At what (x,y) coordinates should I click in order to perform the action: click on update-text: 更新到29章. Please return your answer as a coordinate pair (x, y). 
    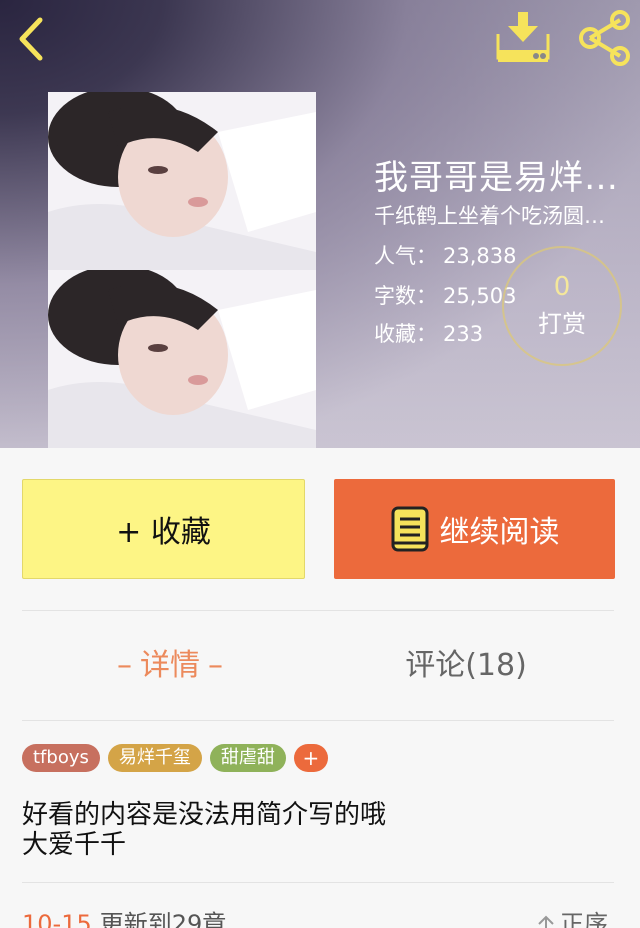
    Looking at the image, I should click on (163, 919).